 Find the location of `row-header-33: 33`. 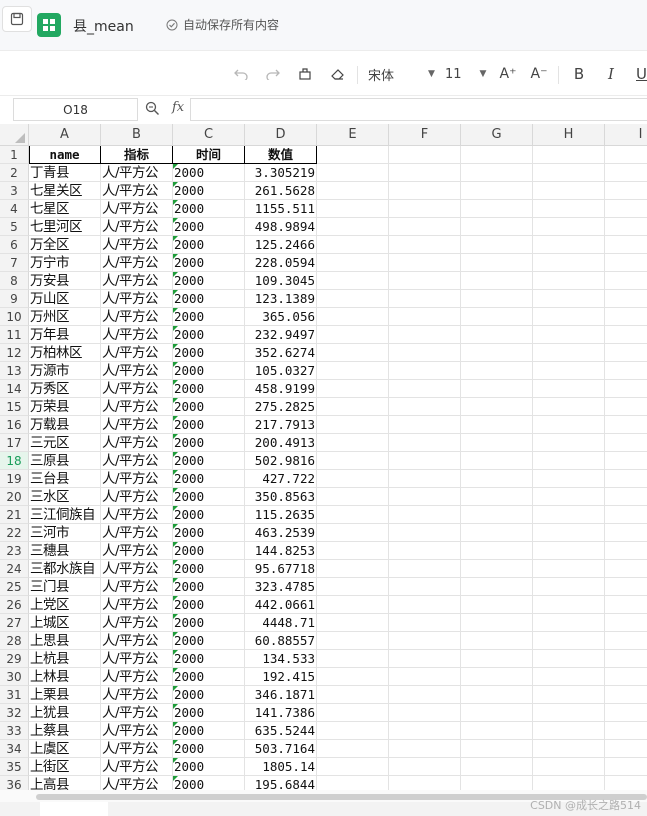

row-header-33: 33 is located at coordinates (14, 731).